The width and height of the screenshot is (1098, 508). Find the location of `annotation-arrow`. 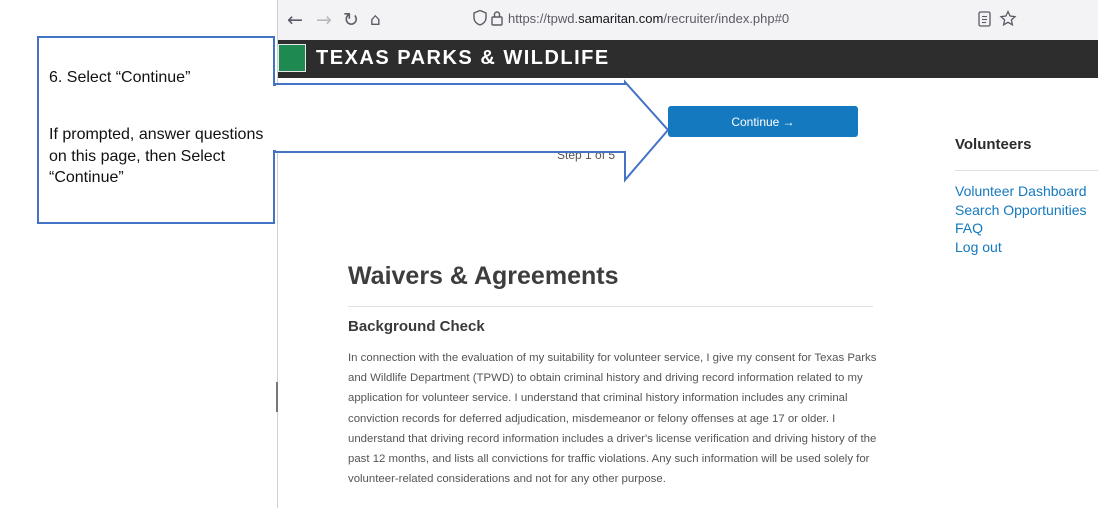

annotation-arrow is located at coordinates (471, 131).